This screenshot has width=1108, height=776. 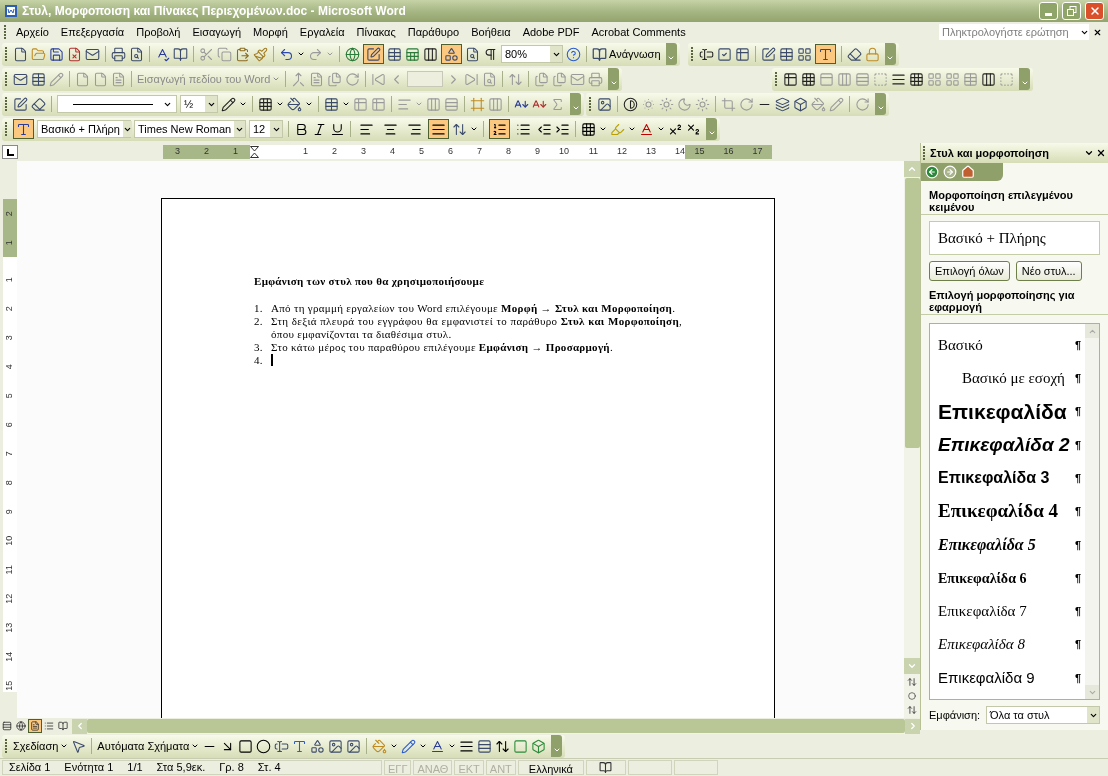 I want to click on menu-item: Παράθυρο, so click(x=433, y=32).